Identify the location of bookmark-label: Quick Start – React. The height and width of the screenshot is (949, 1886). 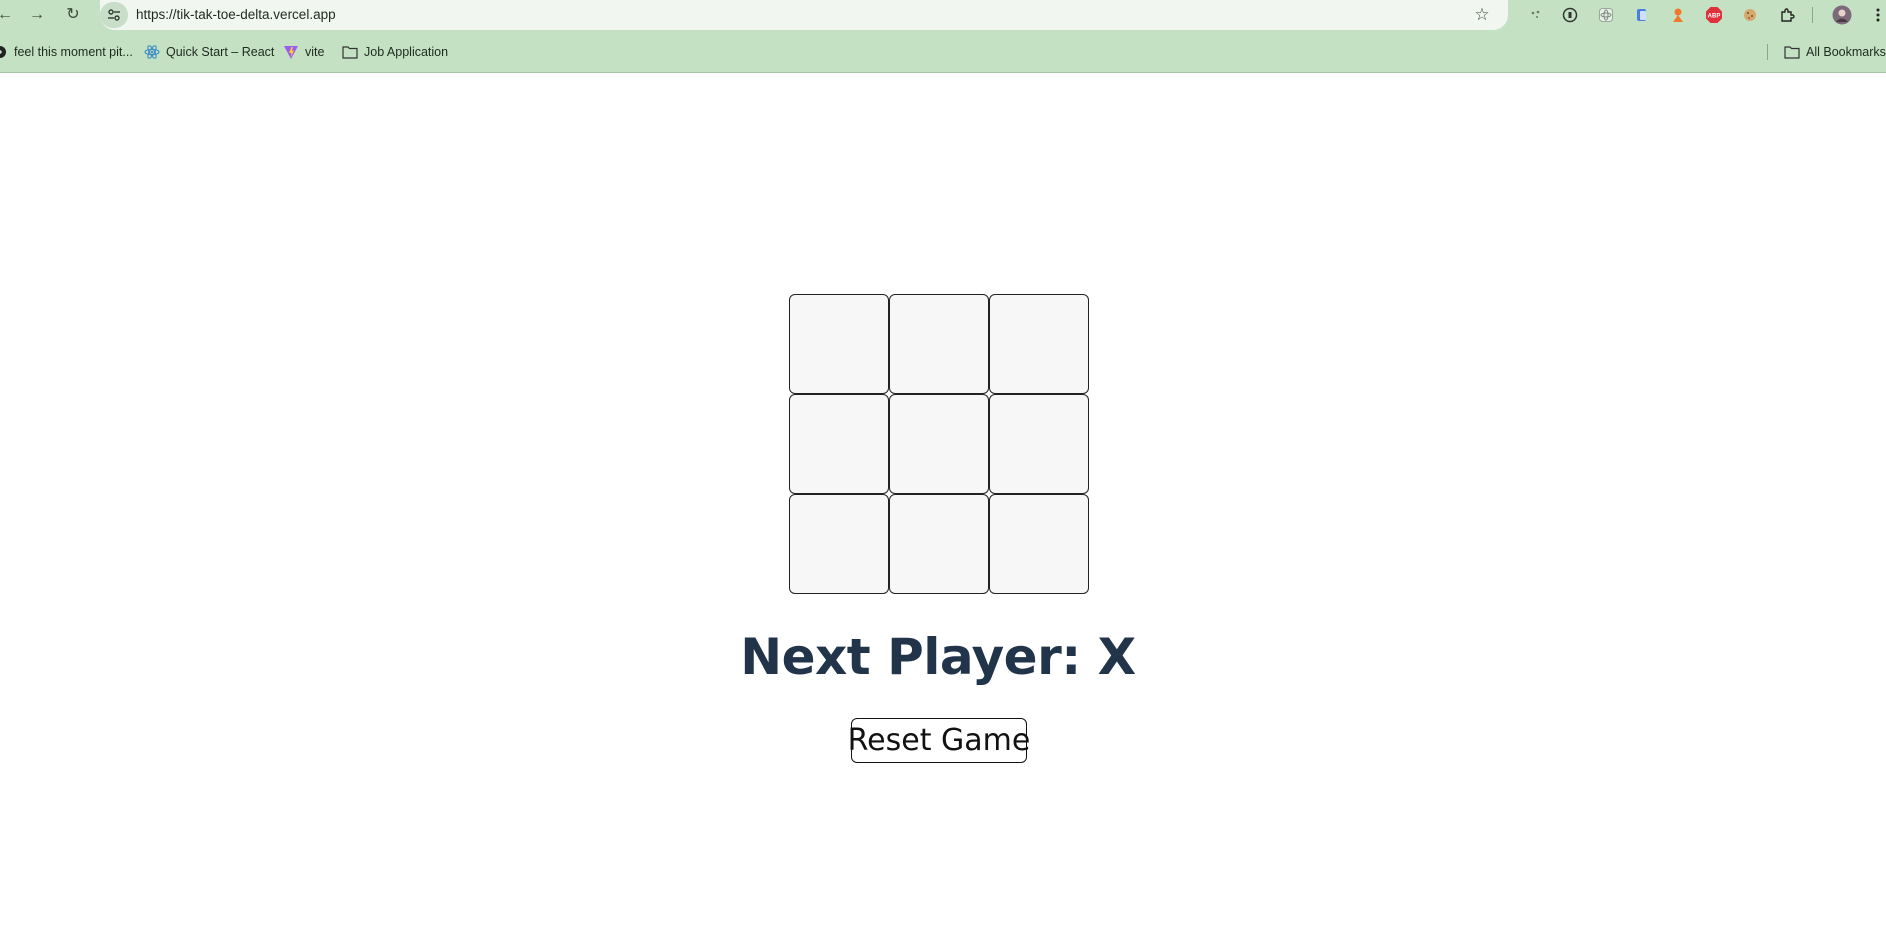
(220, 52).